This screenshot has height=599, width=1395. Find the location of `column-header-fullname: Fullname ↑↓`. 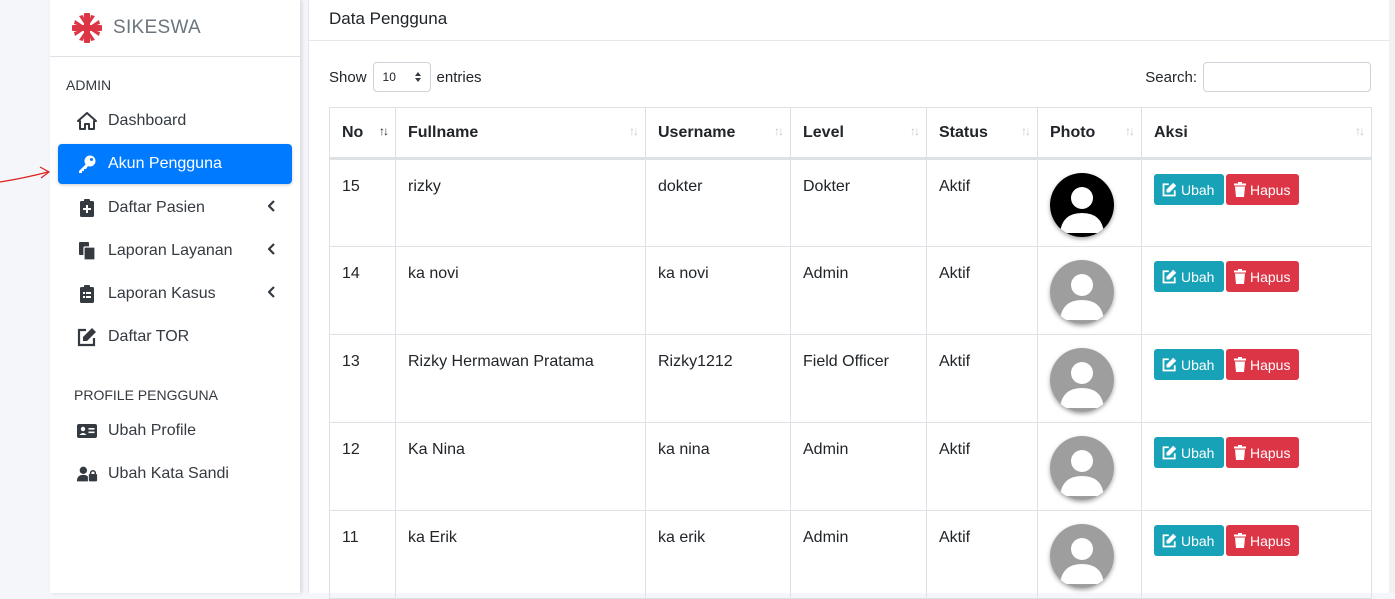

column-header-fullname: Fullname ↑↓ is located at coordinates (520, 133).